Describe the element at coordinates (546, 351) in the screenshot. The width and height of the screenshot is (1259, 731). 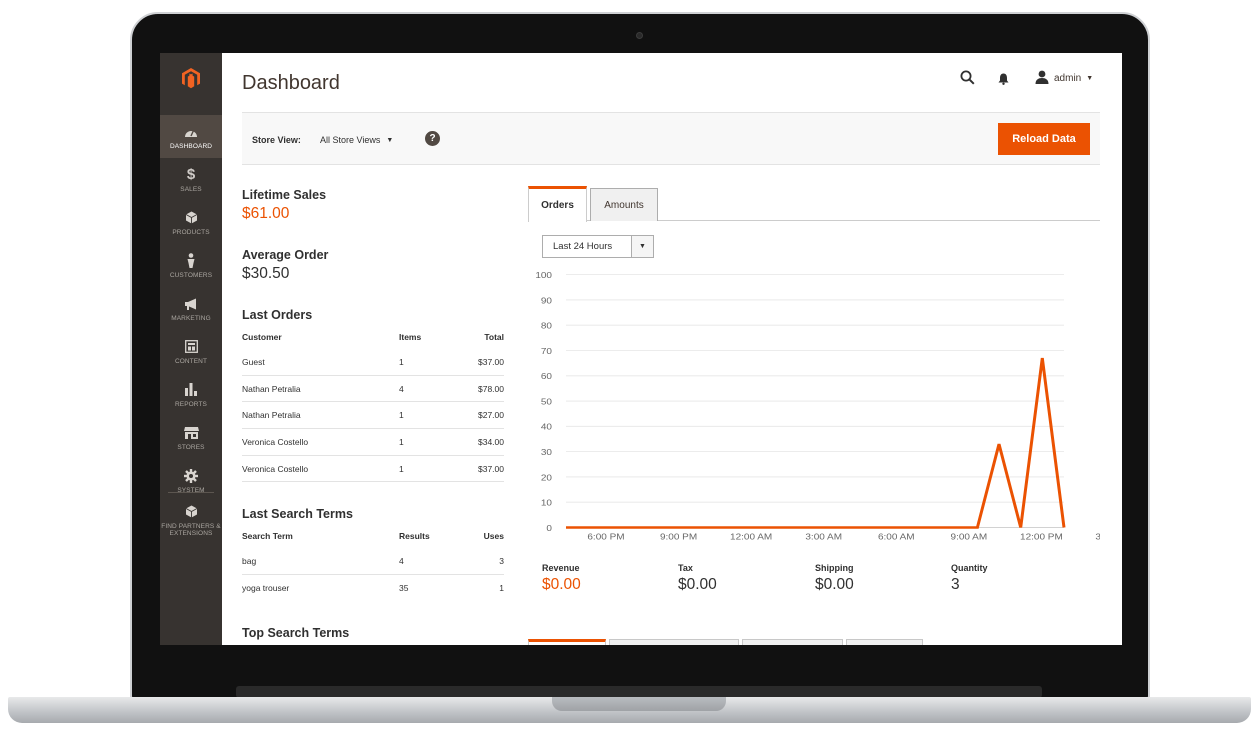
I see `y-tick-label: 70` at that location.